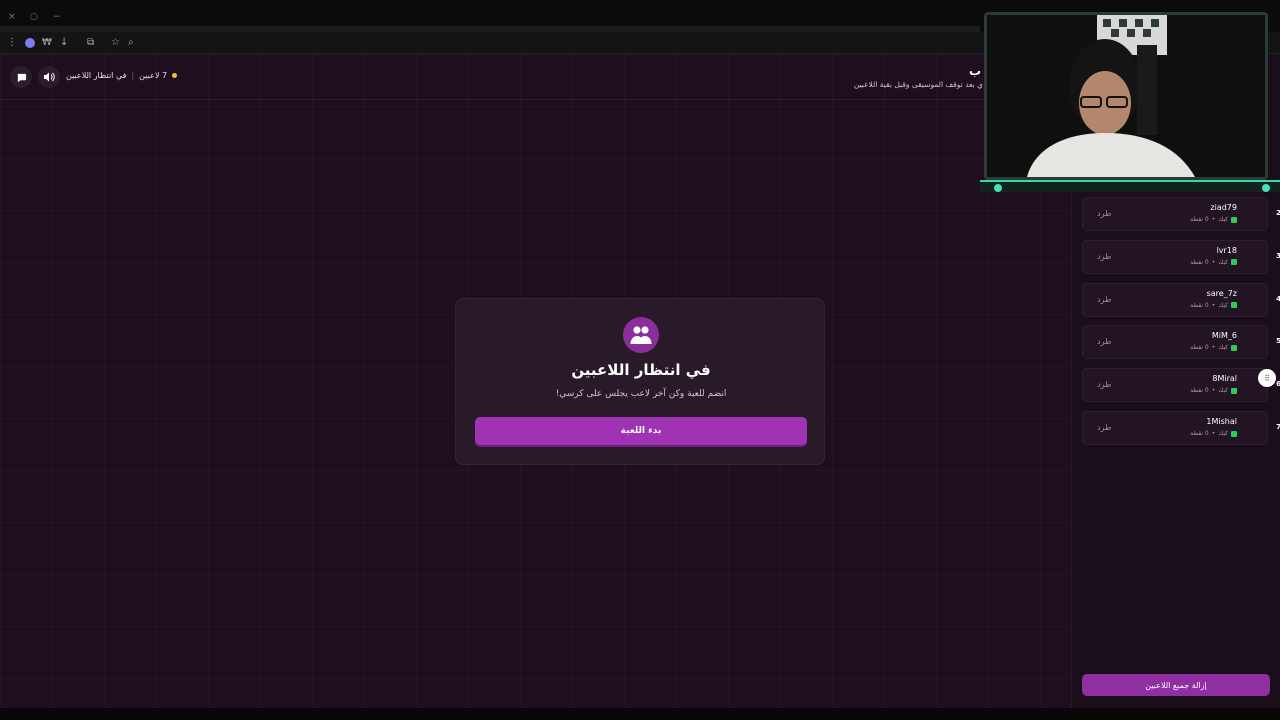  I want to click on player-card: 4 sare_7z كيك • 0 نقطة طرد, so click(1181, 299).